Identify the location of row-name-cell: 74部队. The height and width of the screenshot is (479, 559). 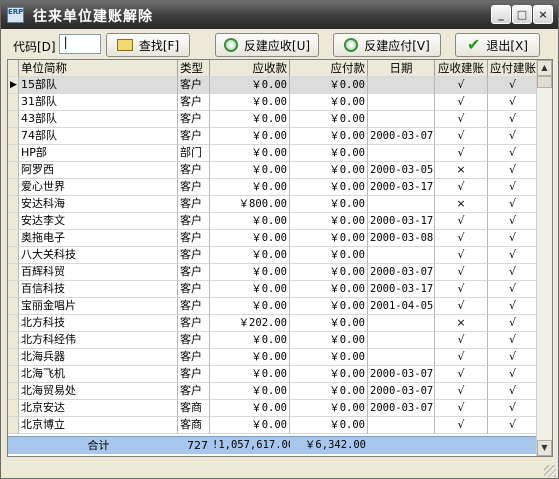
(98, 136).